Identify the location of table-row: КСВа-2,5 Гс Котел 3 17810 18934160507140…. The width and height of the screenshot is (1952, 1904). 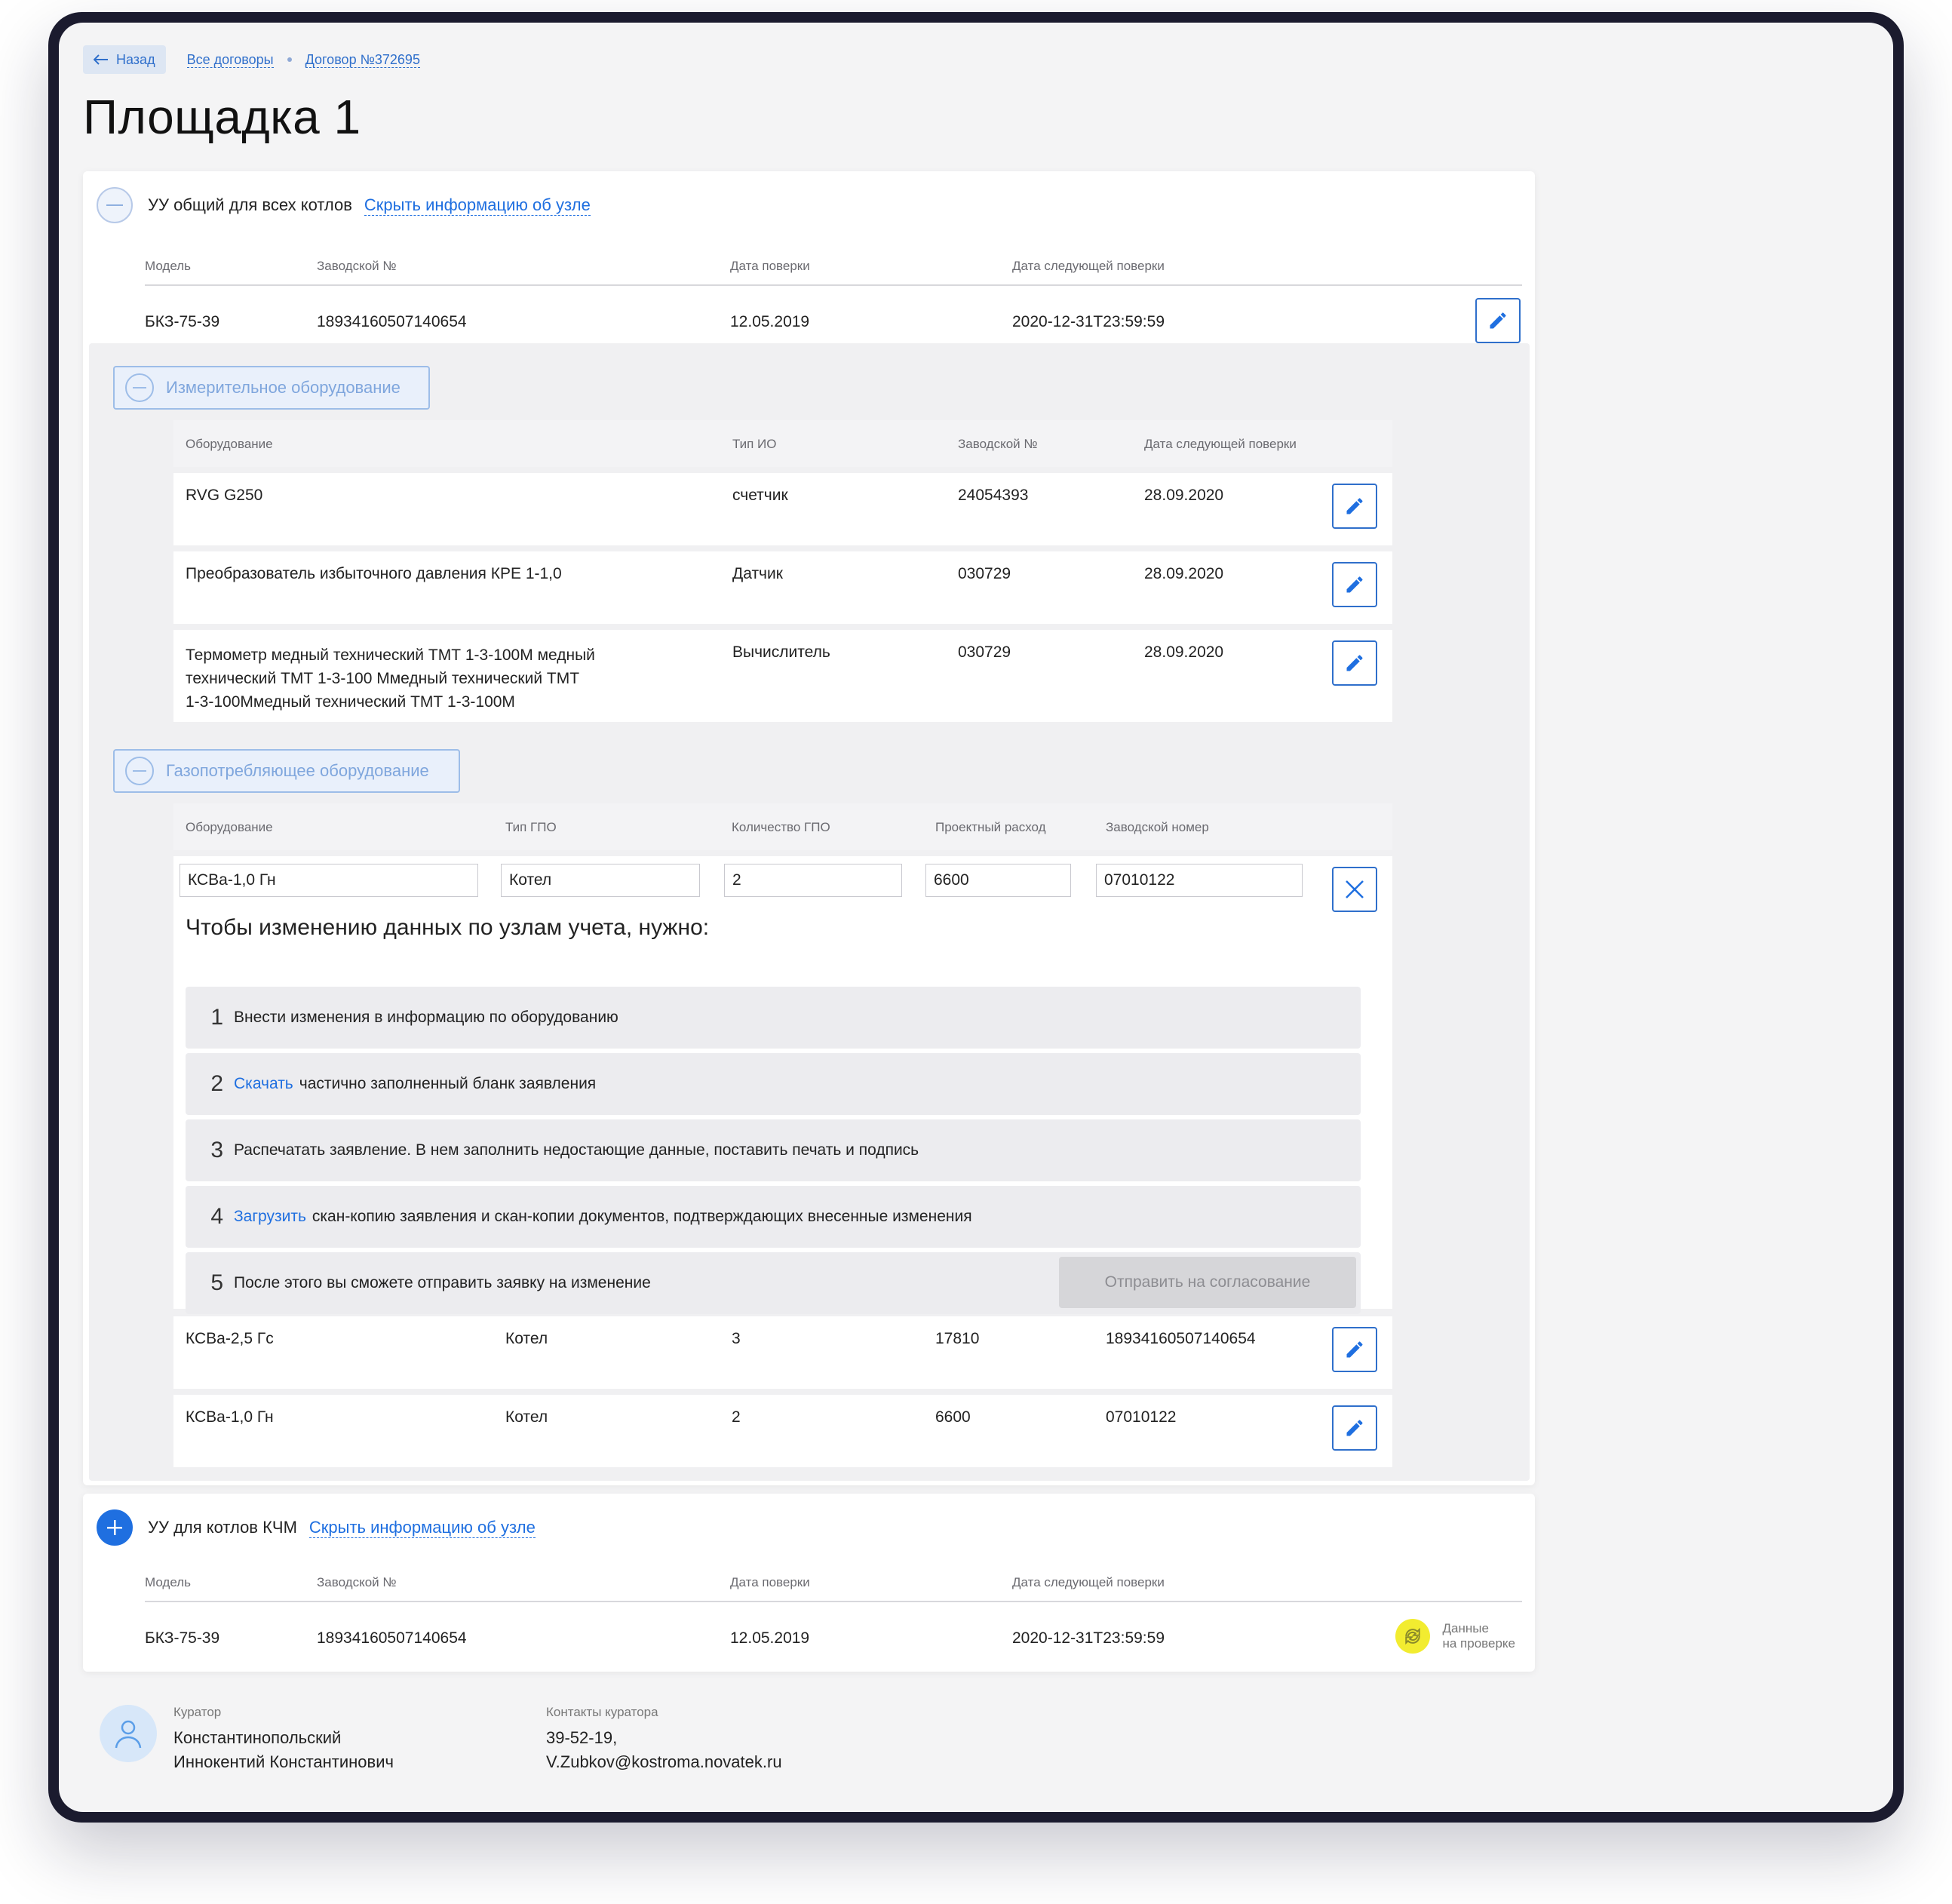
(782, 1352).